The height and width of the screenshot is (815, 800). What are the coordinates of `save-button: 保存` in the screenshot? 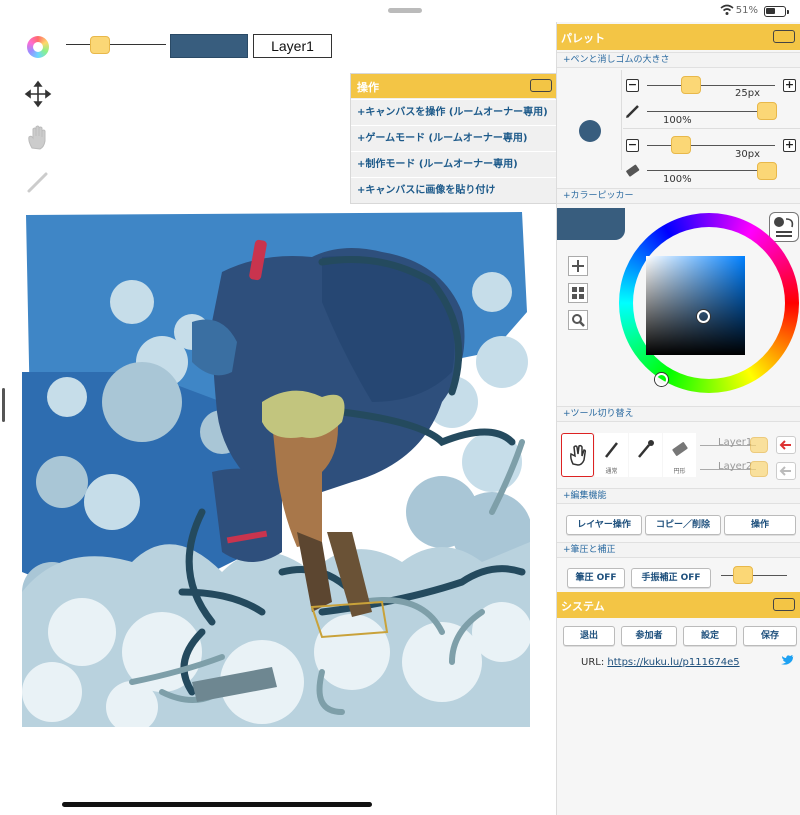 It's located at (770, 636).